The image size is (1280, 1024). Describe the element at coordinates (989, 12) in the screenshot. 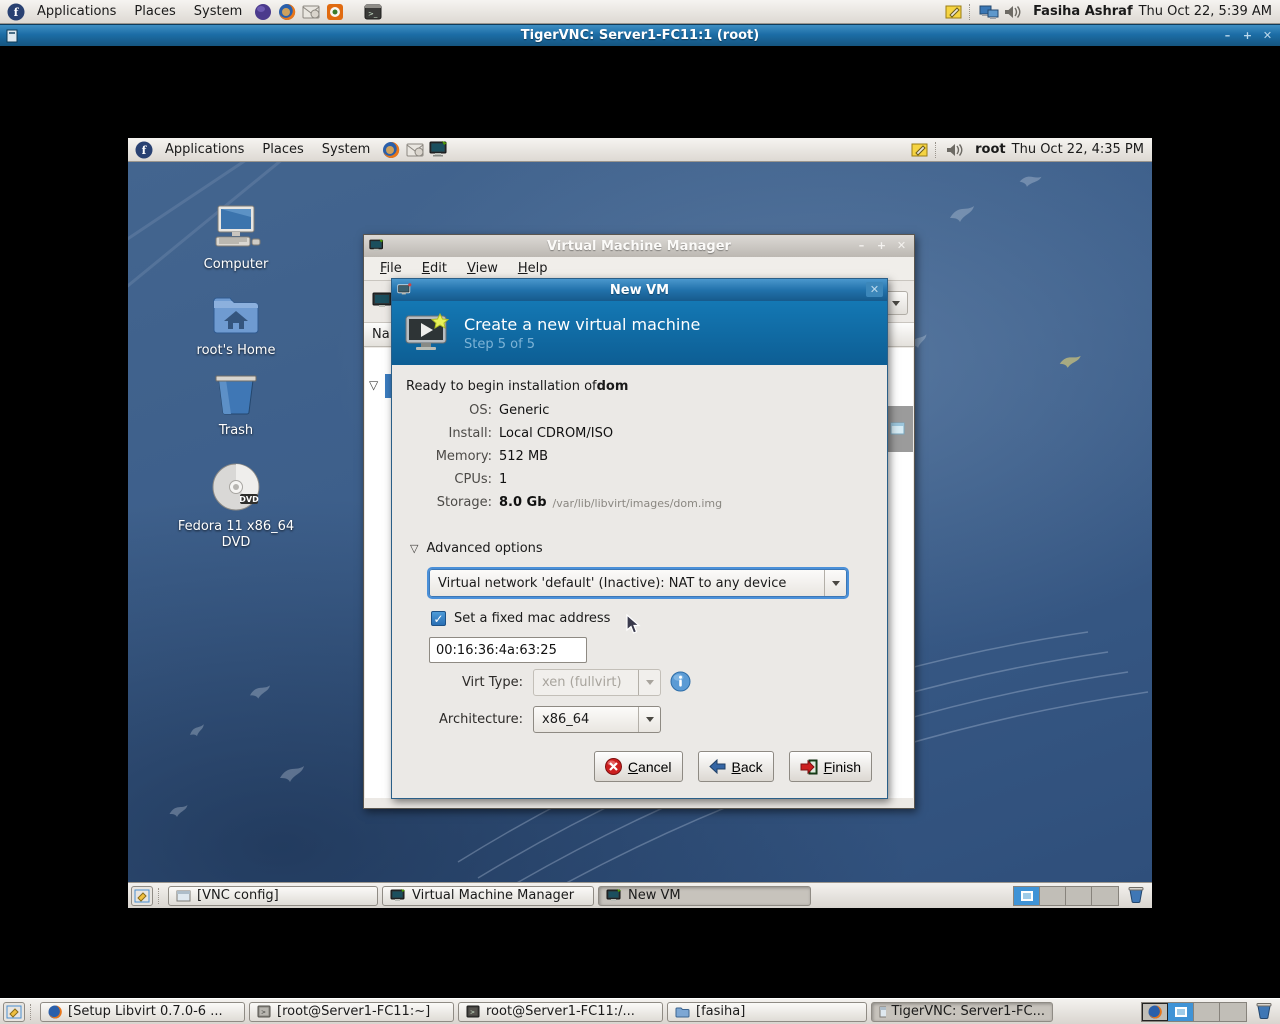

I see `network-monitor-icon` at that location.